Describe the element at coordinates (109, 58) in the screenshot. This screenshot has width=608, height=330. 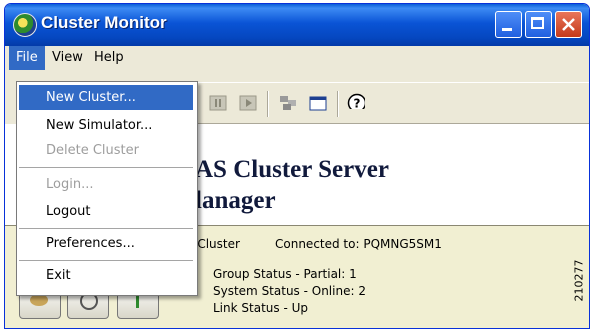
I see `menu-help: Help` at that location.